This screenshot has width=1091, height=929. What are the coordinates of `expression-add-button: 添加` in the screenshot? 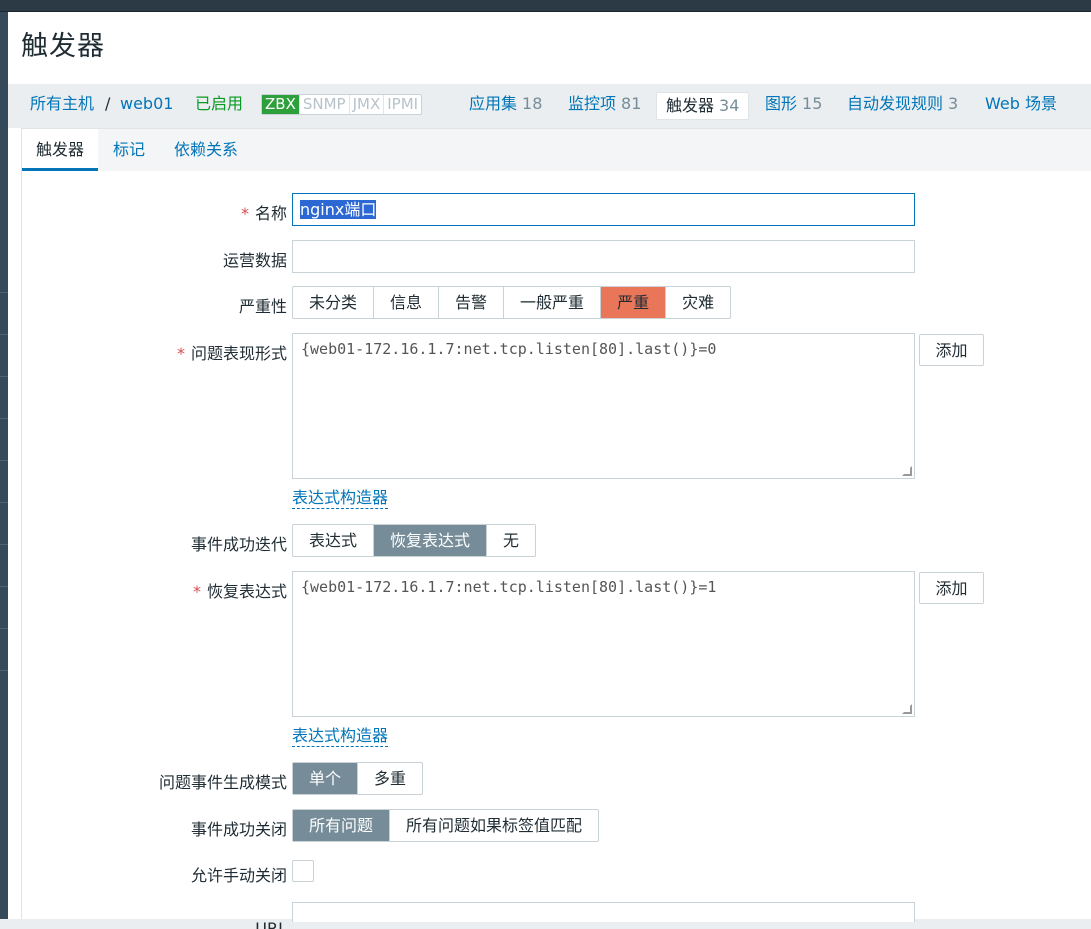 It's located at (951, 350).